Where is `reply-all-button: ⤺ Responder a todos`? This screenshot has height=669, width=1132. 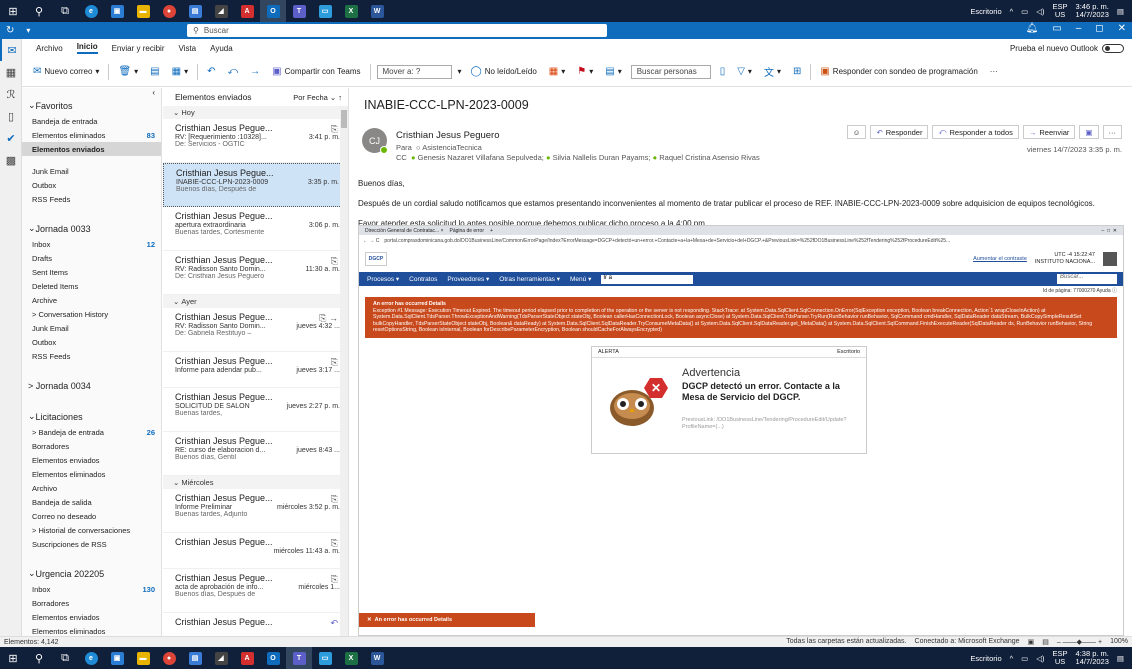 reply-all-button: ⤺ Responder a todos is located at coordinates (975, 132).